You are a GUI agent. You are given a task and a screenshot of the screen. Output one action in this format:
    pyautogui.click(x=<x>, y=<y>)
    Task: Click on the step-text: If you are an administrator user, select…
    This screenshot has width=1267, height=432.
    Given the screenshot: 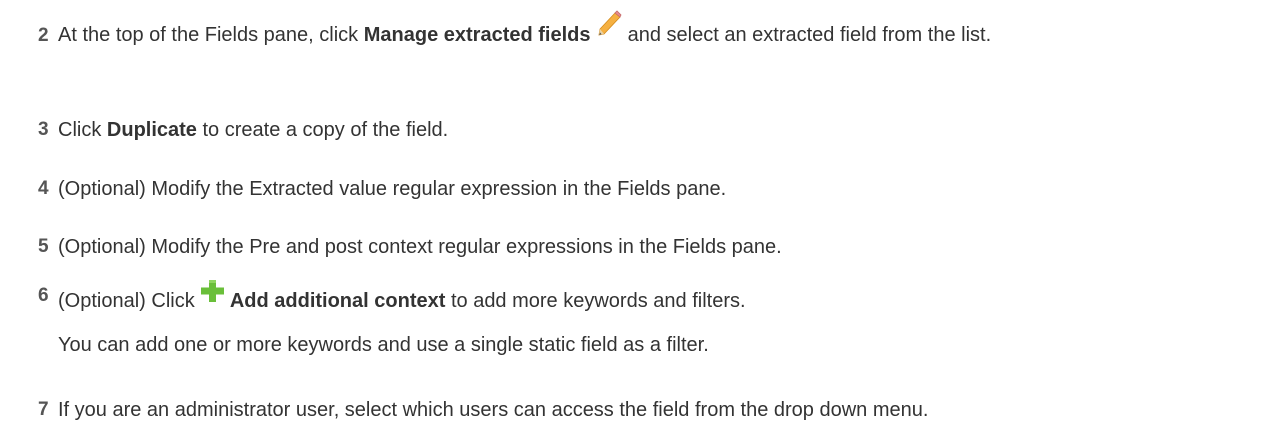 What is the action you would take?
    pyautogui.click(x=493, y=410)
    